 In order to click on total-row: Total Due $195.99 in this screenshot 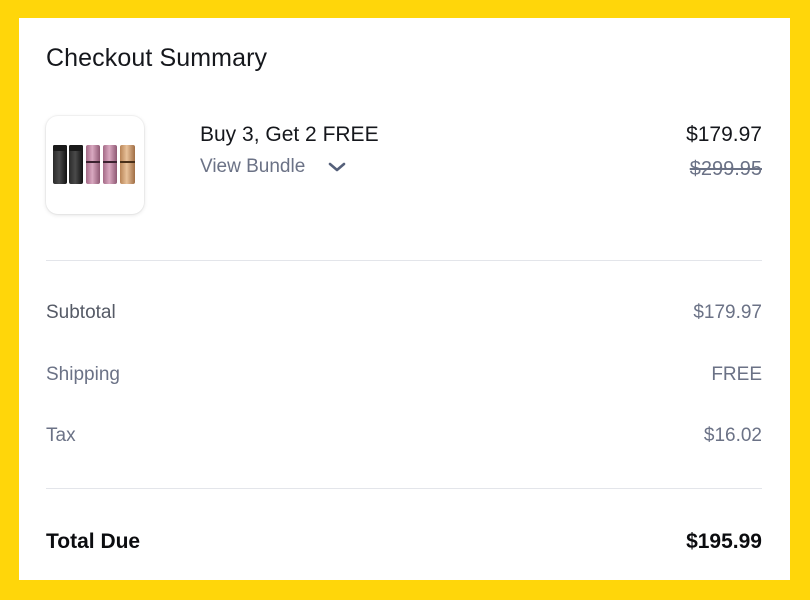, I will do `click(404, 542)`.